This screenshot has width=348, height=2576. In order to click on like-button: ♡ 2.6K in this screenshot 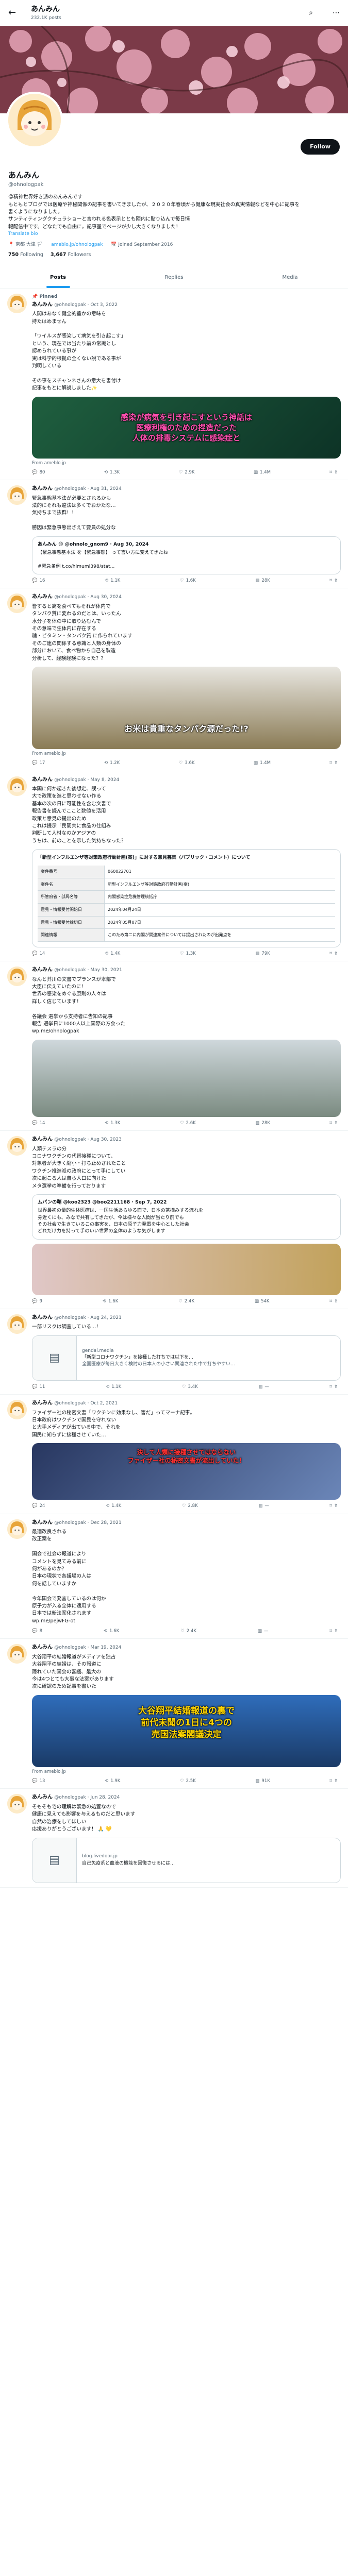, I will do `click(188, 1123)`.